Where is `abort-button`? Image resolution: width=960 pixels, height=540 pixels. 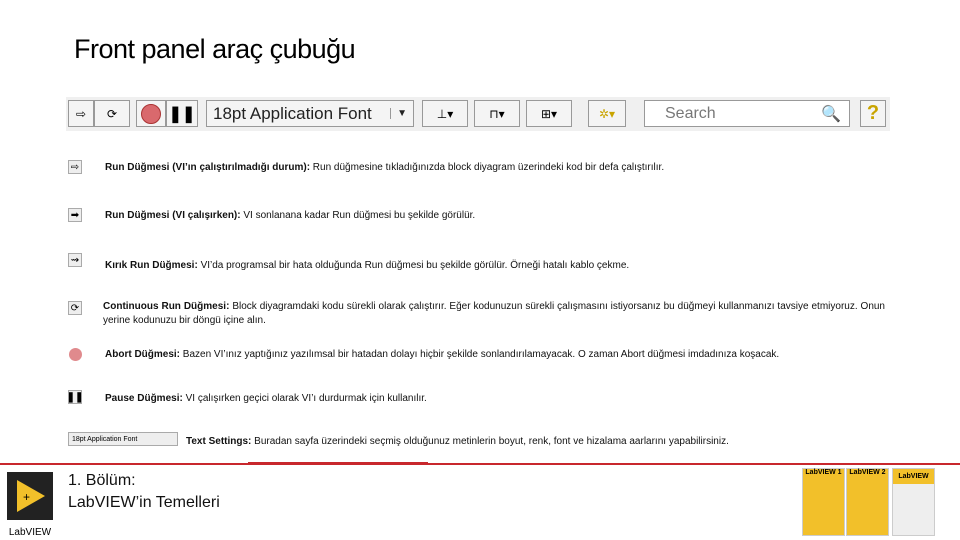 abort-button is located at coordinates (151, 113).